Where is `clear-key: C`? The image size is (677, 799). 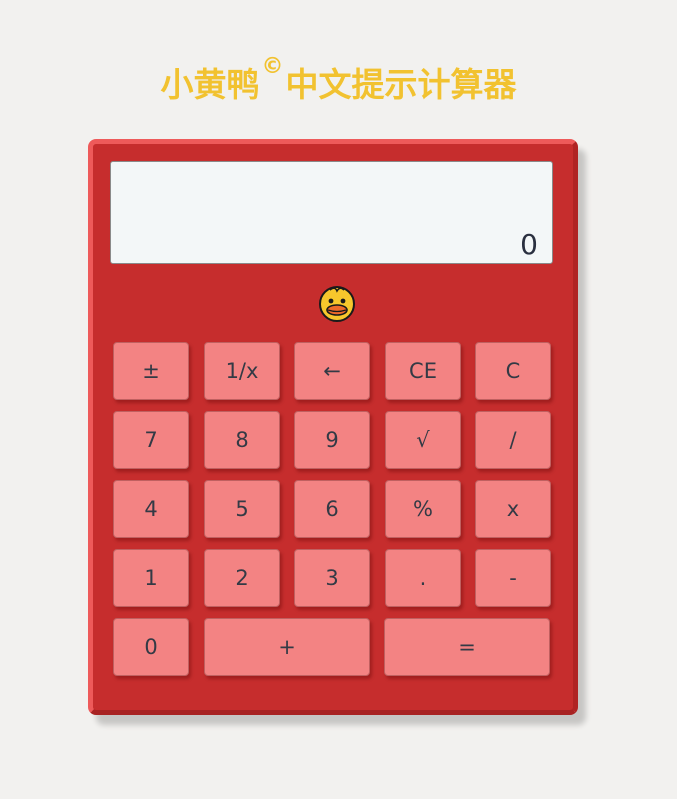
clear-key: C is located at coordinates (513, 371).